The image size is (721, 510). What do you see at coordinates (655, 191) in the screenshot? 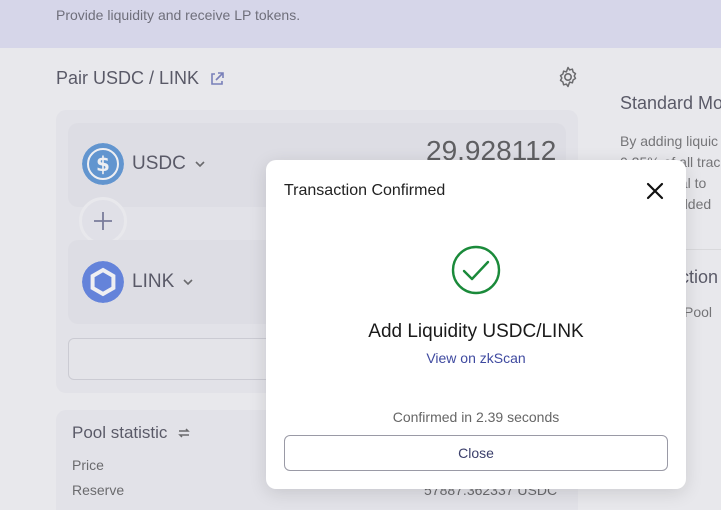
I see `close-icon` at bounding box center [655, 191].